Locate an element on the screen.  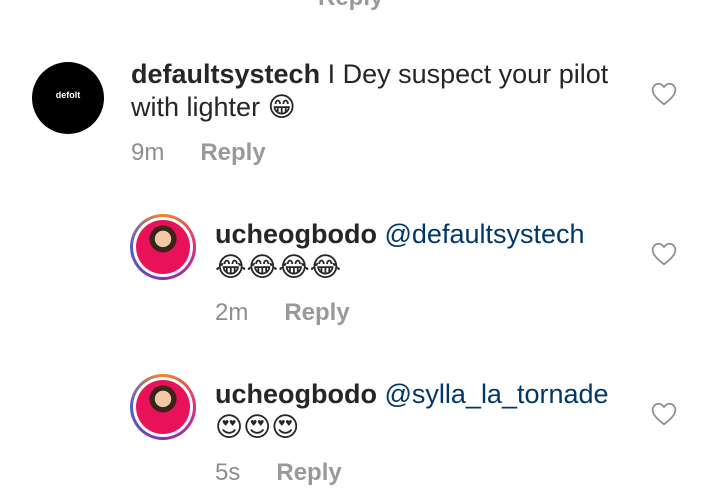
comment-meta: 9m Reply is located at coordinates (198, 153).